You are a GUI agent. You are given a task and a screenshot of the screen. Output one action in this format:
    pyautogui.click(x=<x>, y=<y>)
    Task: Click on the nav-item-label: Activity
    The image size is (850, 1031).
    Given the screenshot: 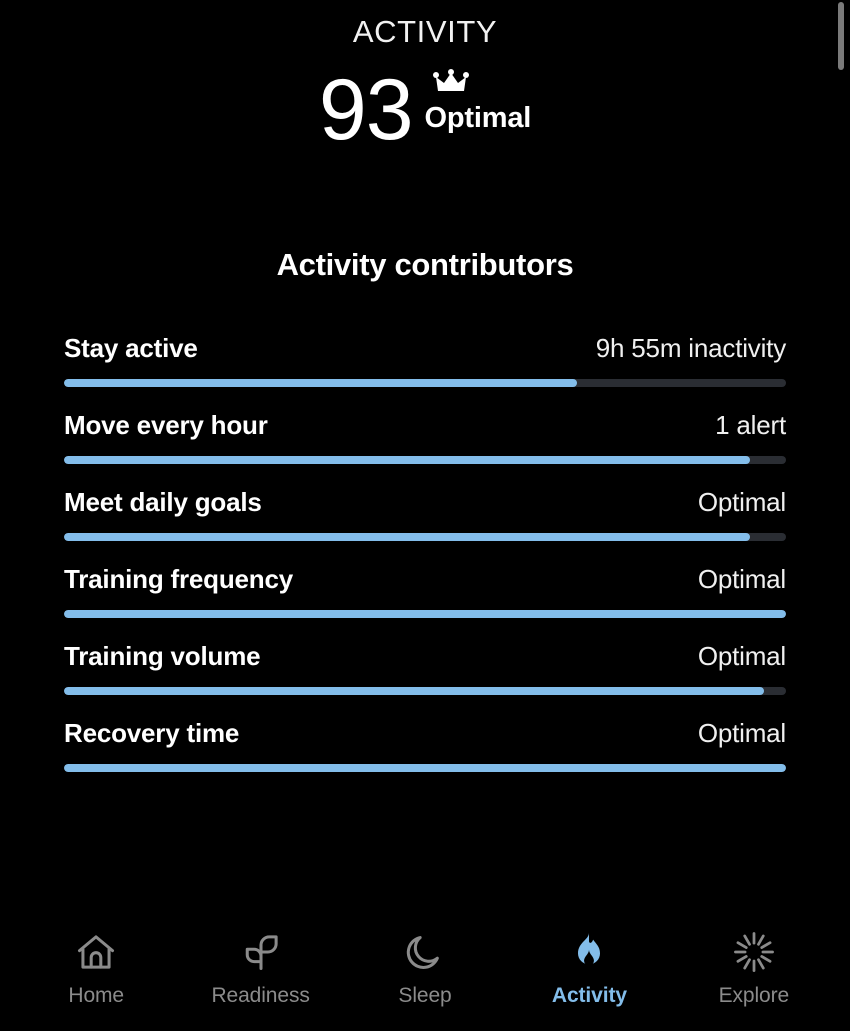 What is the action you would take?
    pyautogui.click(x=589, y=995)
    